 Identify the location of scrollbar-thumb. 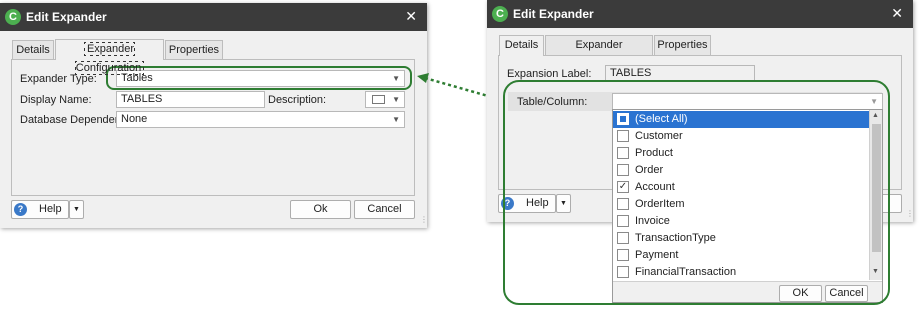
(876, 188).